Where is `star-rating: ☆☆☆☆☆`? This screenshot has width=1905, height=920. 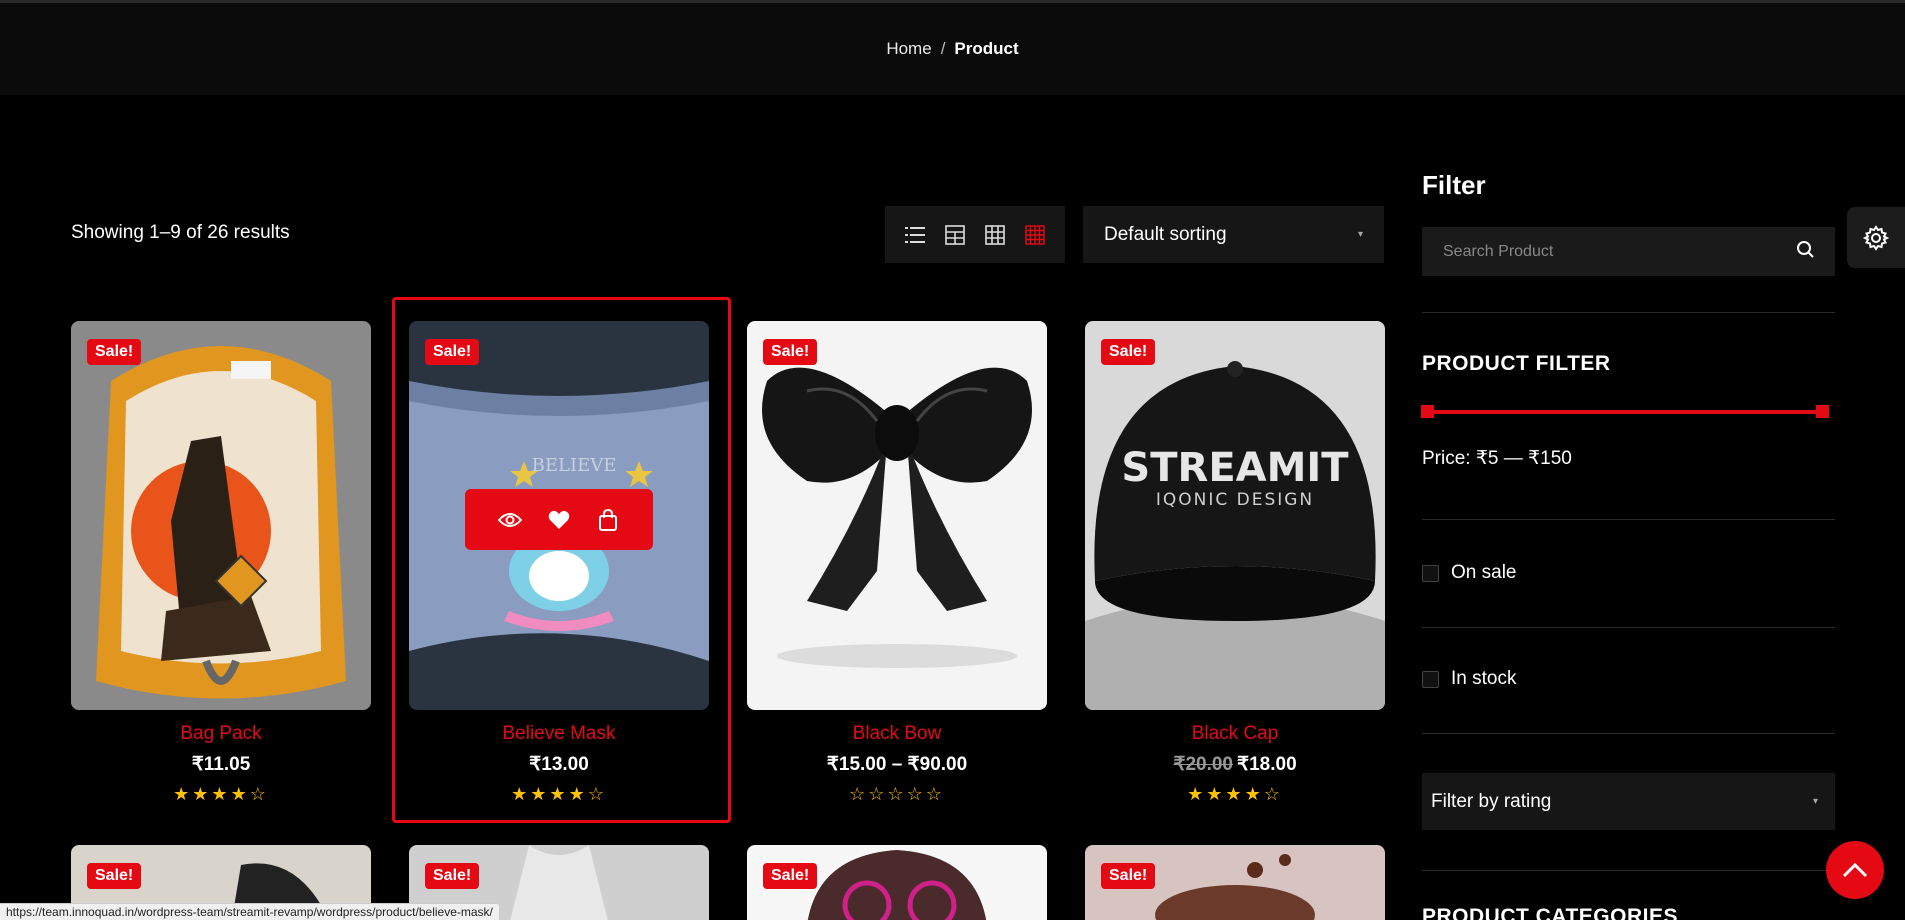
star-rating: ☆☆☆☆☆ is located at coordinates (897, 794).